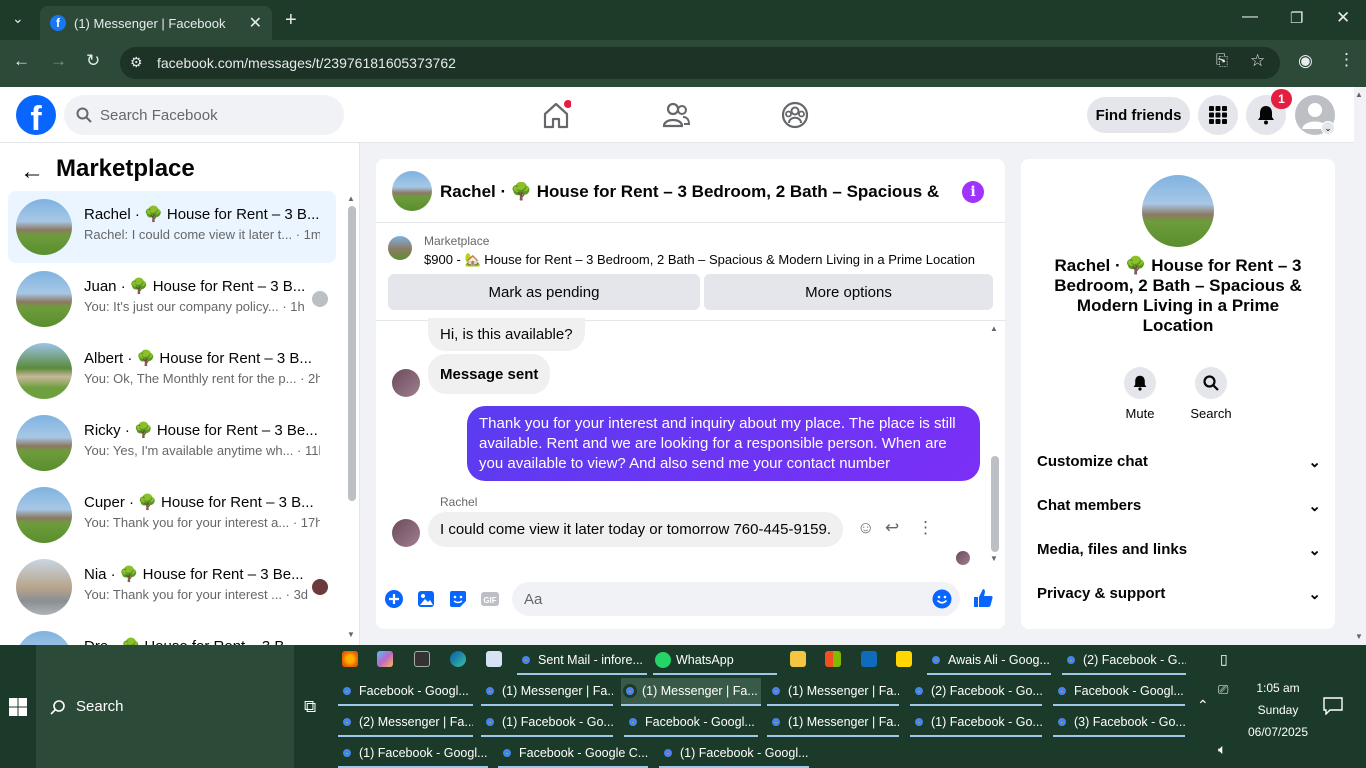 This screenshot has width=1366, height=768. I want to click on page-scrollbar, so click(1360, 366).